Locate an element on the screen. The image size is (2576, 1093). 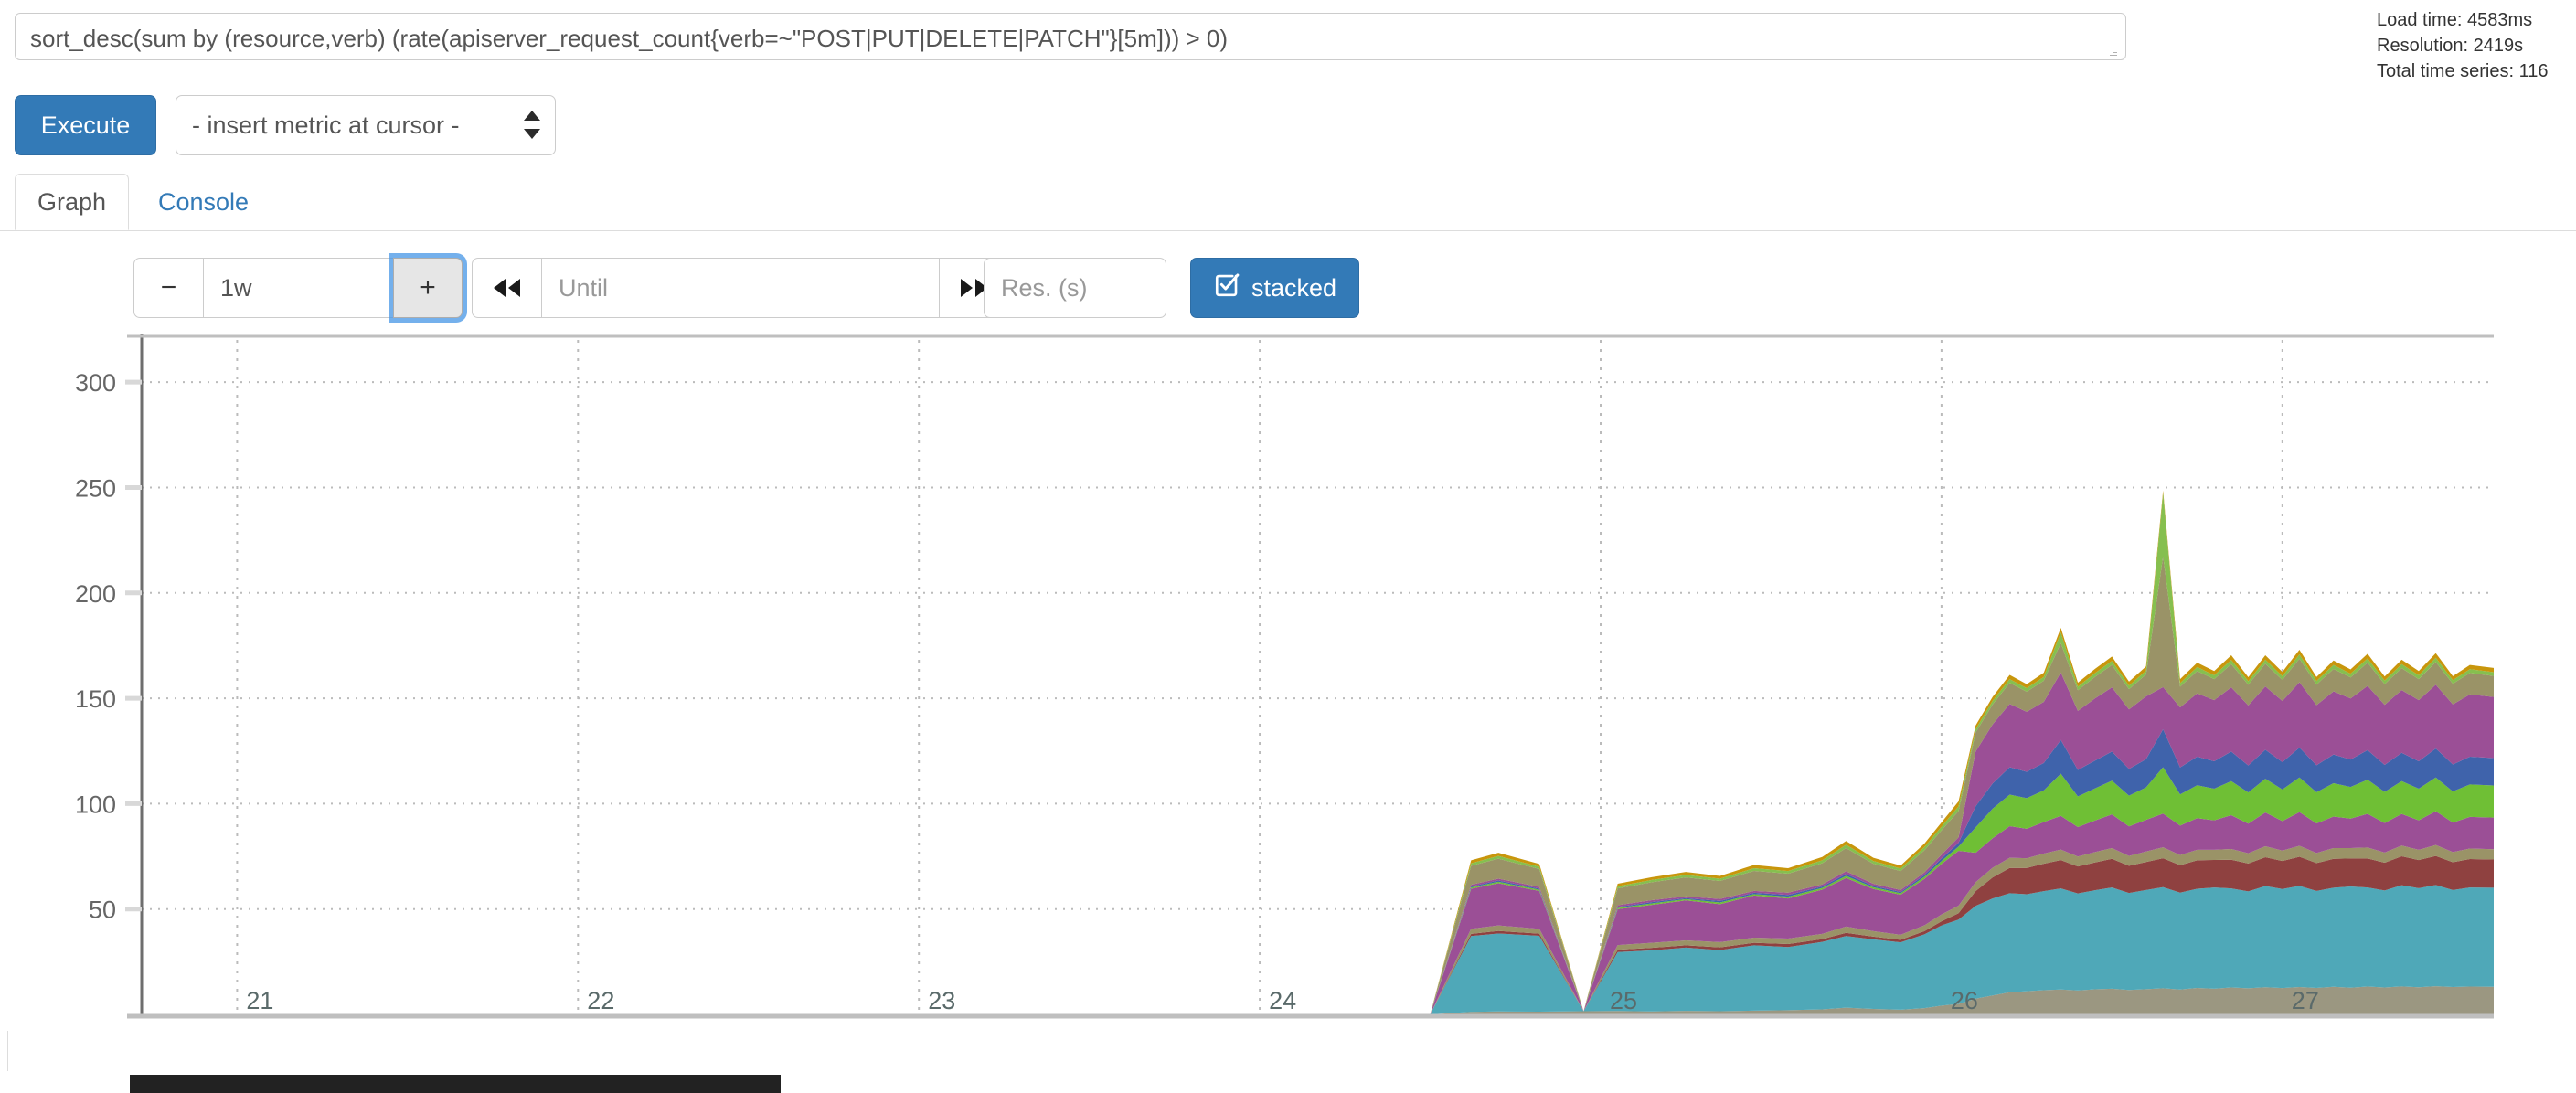
tab-graph: Graph is located at coordinates (73, 202).